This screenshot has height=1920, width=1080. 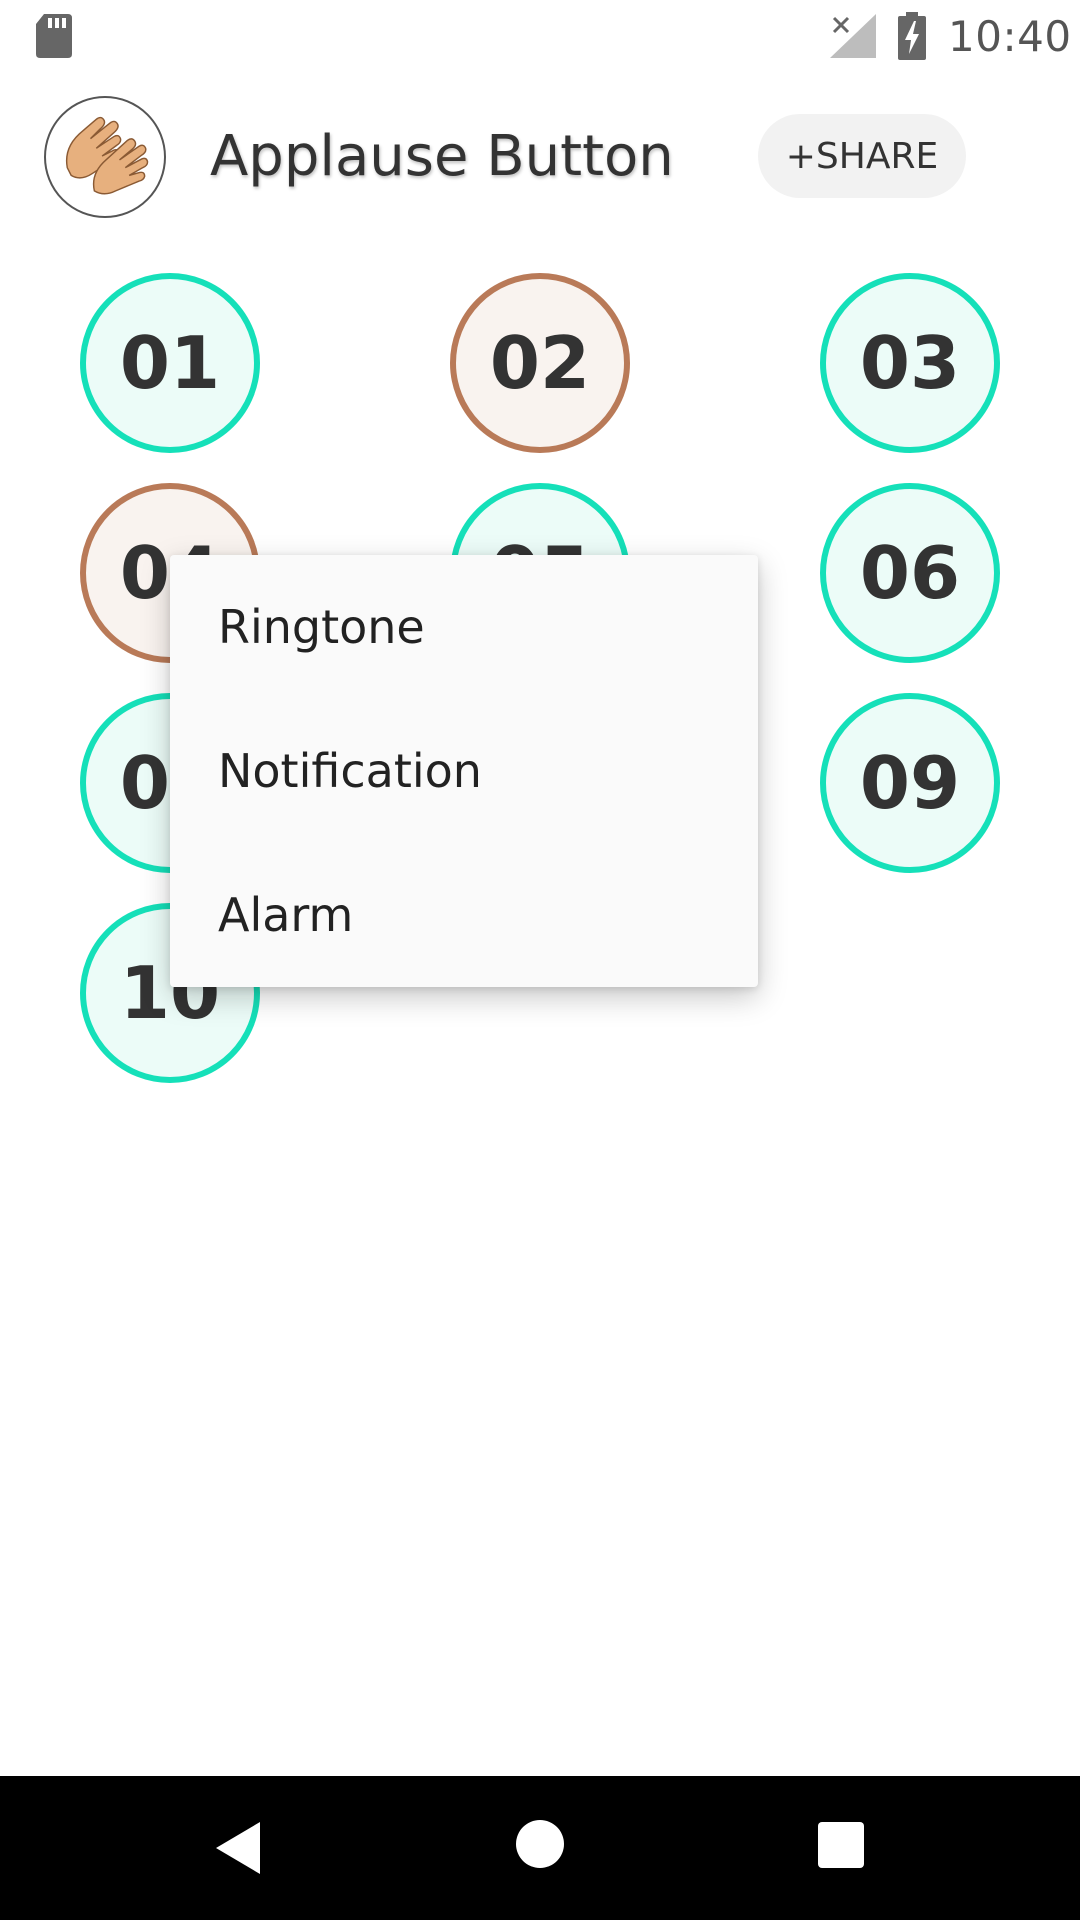 I want to click on sound-button-label: 09, so click(x=910, y=783).